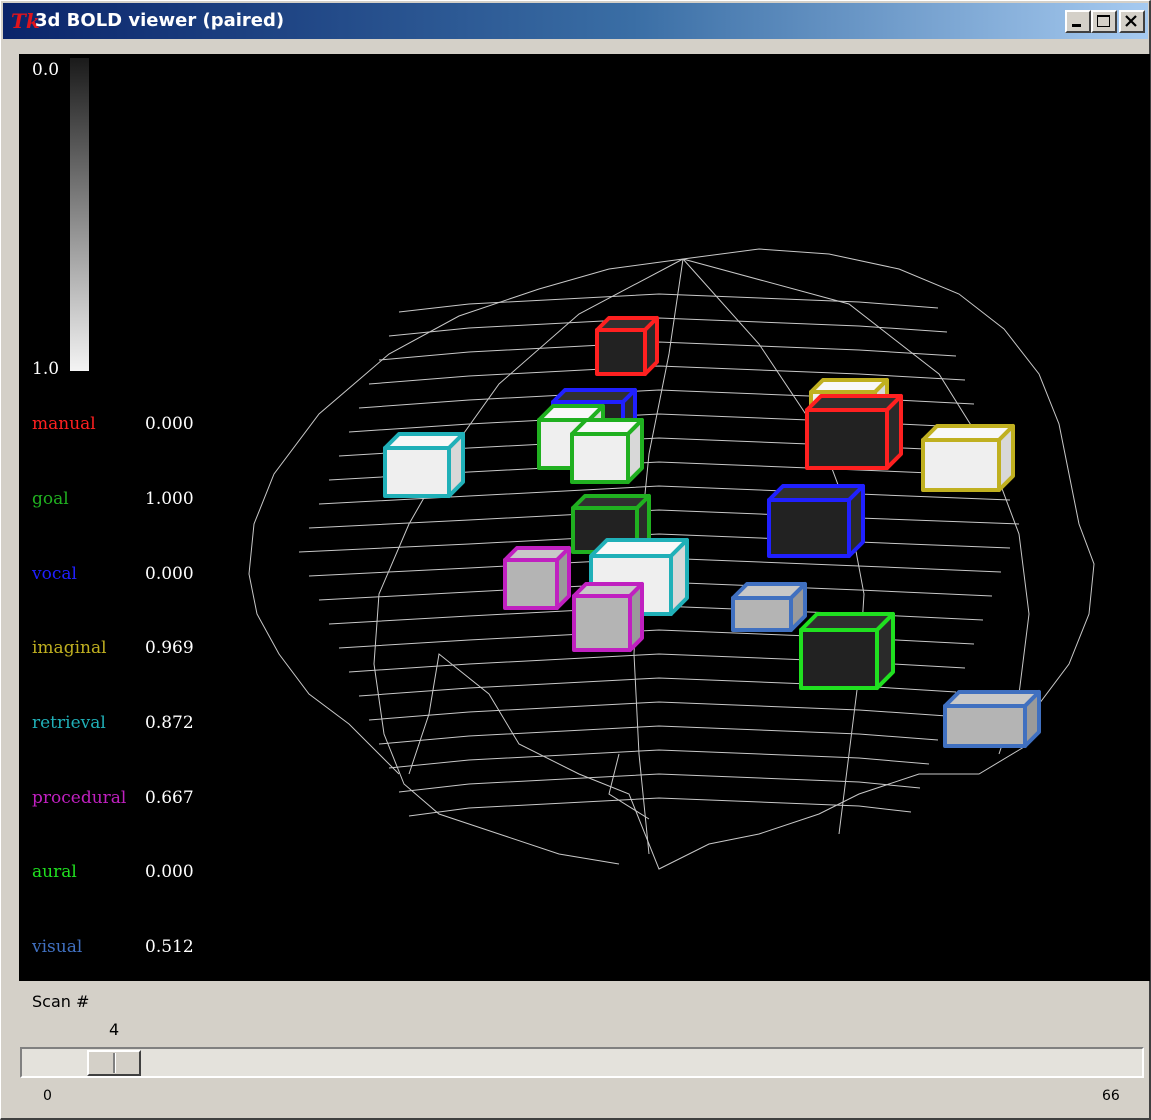  What do you see at coordinates (575, 21) in the screenshot?
I see `title-bar: Tk 3d BOLD viewer (paired)` at bounding box center [575, 21].